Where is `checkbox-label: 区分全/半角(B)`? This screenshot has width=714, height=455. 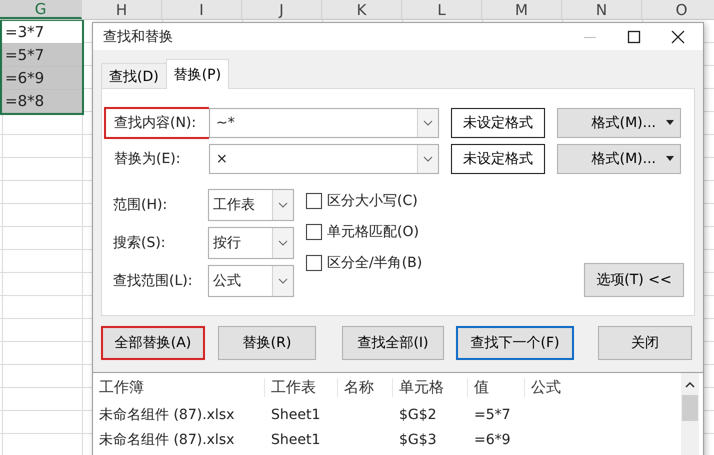
checkbox-label: 区分全/半角(B) is located at coordinates (374, 263).